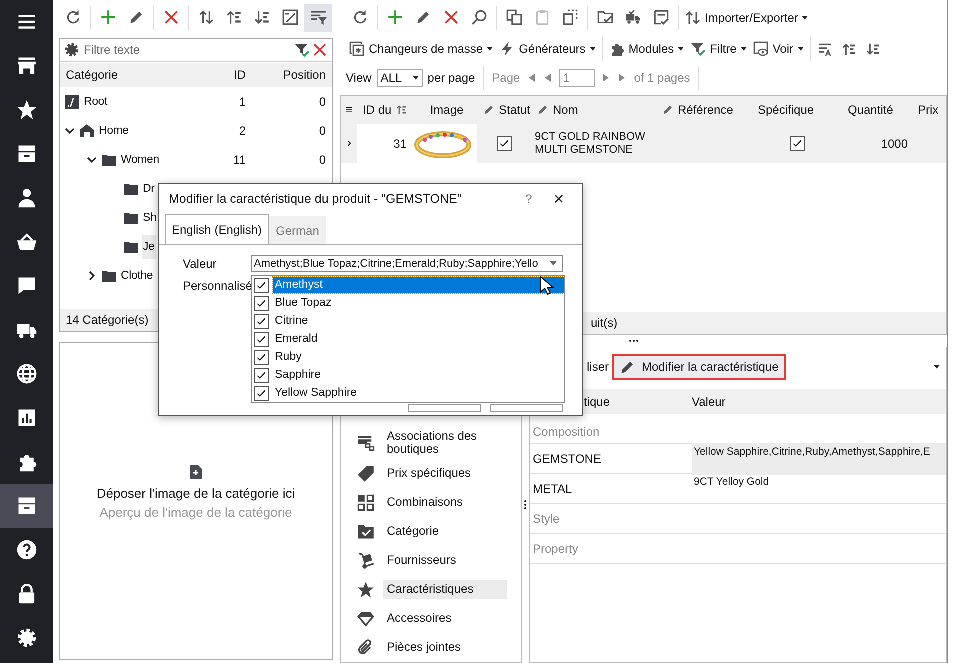 The width and height of the screenshot is (953, 663). What do you see at coordinates (877, 110) in the screenshot?
I see `column-header: Quantité` at bounding box center [877, 110].